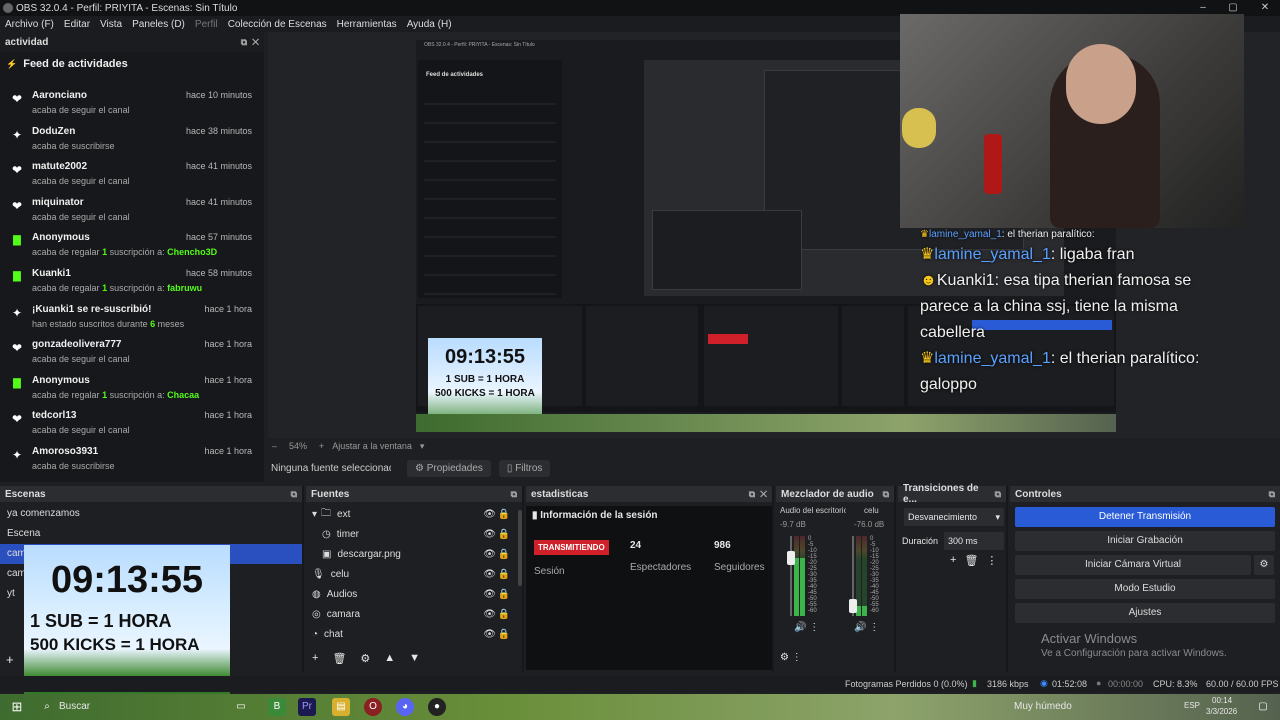 This screenshot has height=720, width=1280. What do you see at coordinates (414, 634) in the screenshot?
I see `source-item: ◔ chat 👁 🔒` at bounding box center [414, 634].